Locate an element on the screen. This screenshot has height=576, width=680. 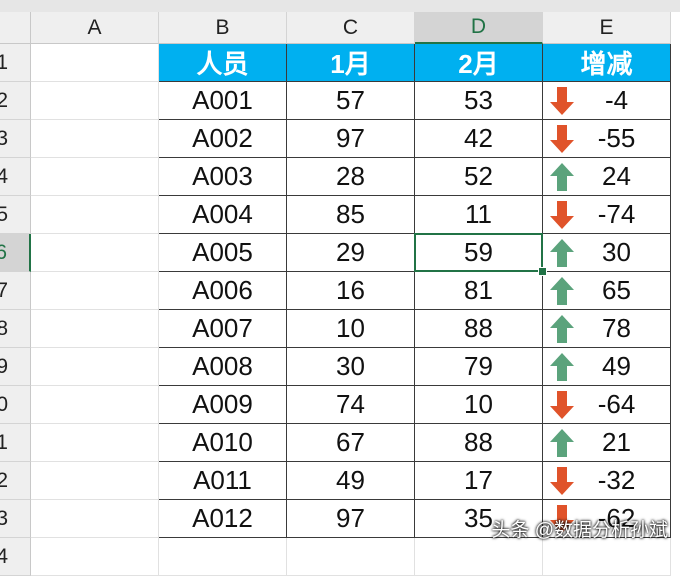
jan-value: 29 is located at coordinates (350, 252).